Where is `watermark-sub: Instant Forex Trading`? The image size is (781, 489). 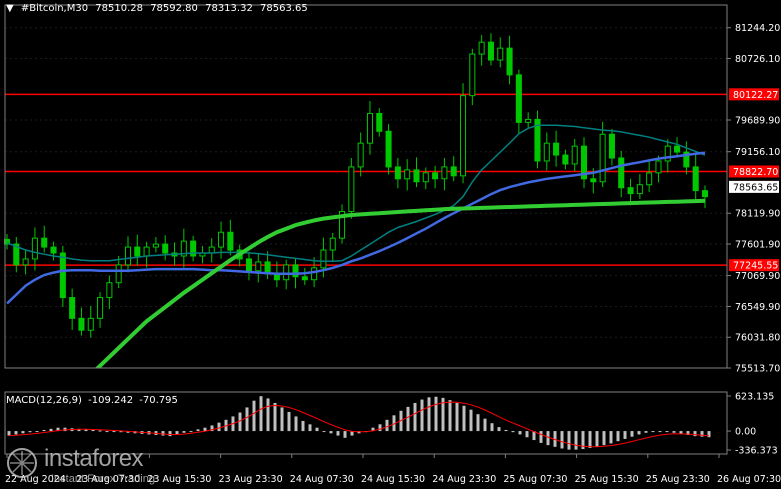 watermark-sub: Instant Forex Trading is located at coordinates (103, 479).